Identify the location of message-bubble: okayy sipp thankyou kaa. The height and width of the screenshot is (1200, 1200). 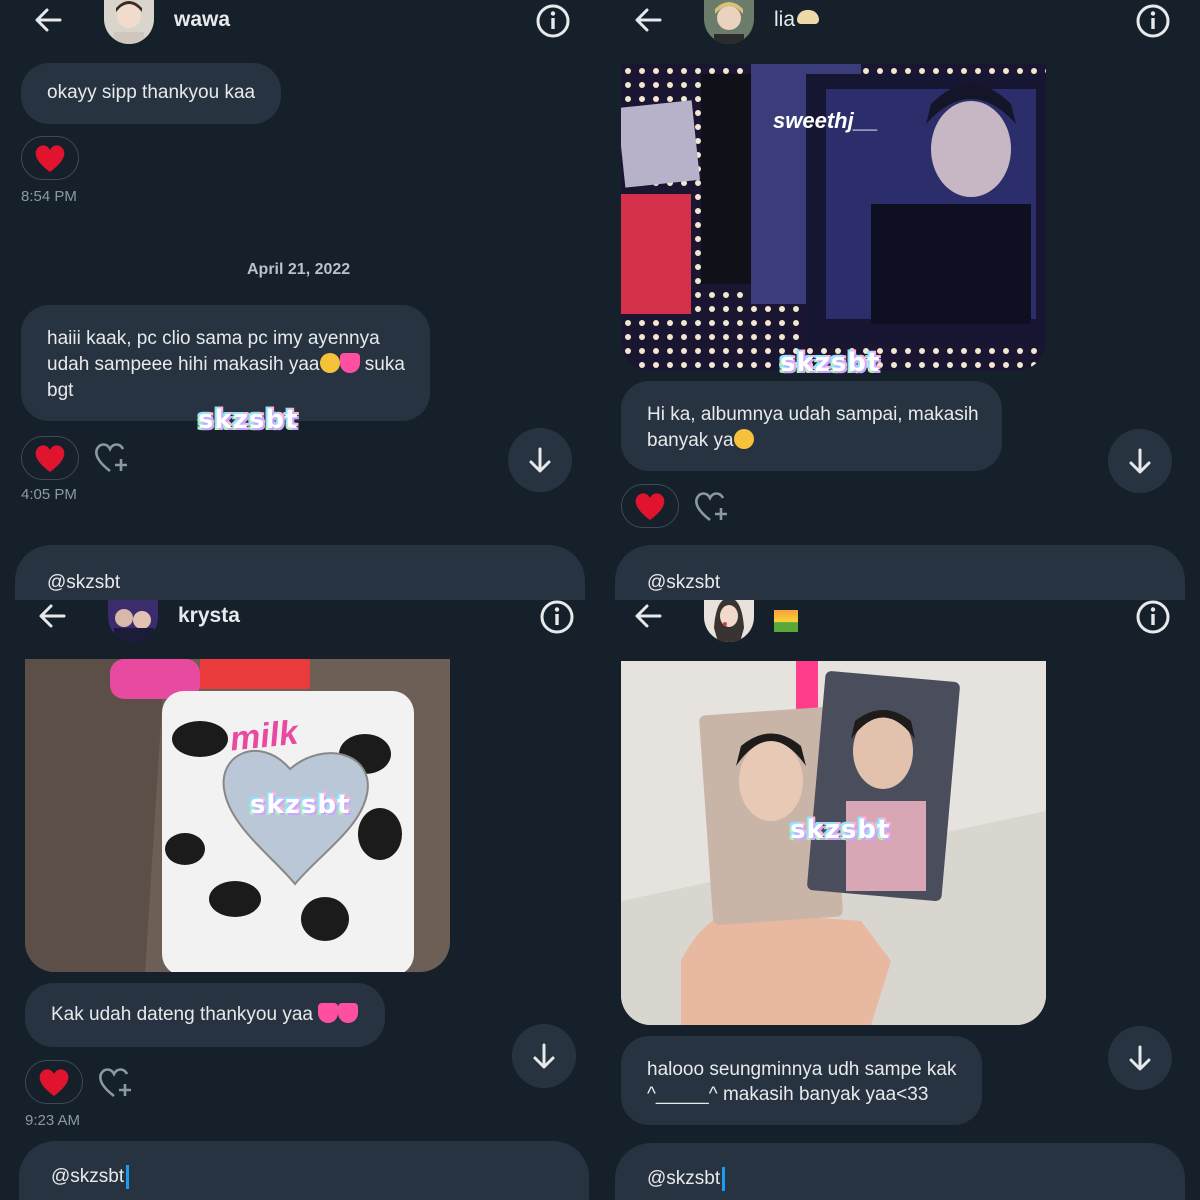
(151, 93).